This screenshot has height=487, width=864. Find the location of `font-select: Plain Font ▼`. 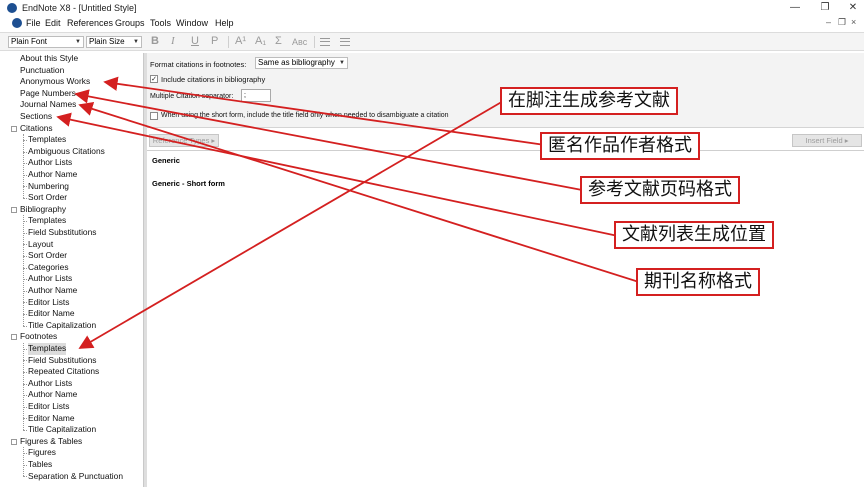

font-select: Plain Font ▼ is located at coordinates (46, 42).